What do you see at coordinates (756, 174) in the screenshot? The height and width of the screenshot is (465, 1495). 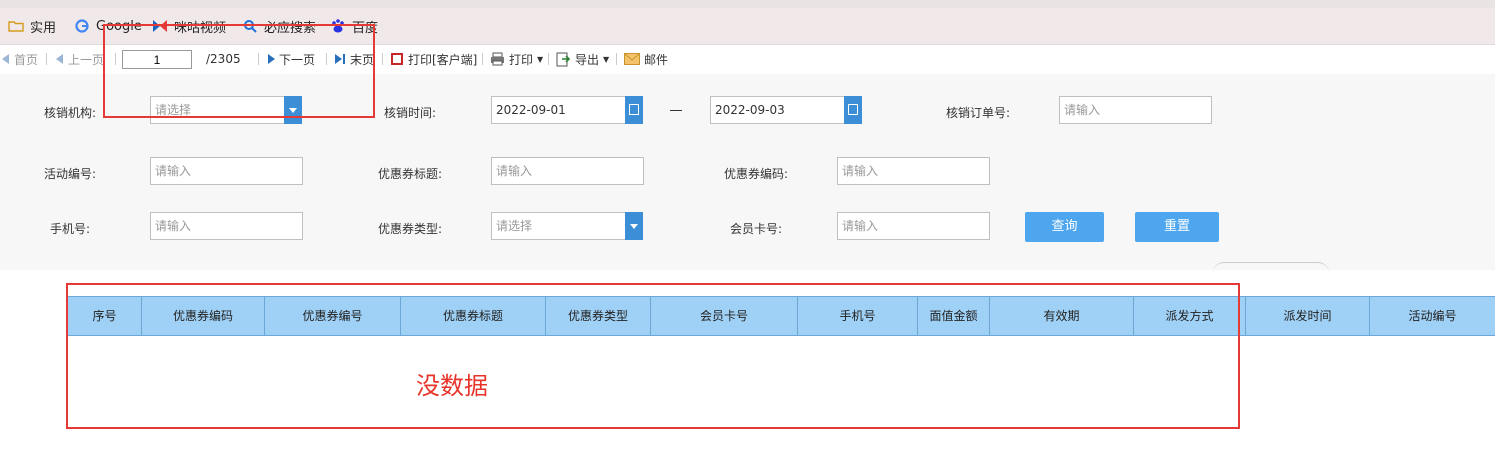 I see `code-label: 优惠券编码:` at bounding box center [756, 174].